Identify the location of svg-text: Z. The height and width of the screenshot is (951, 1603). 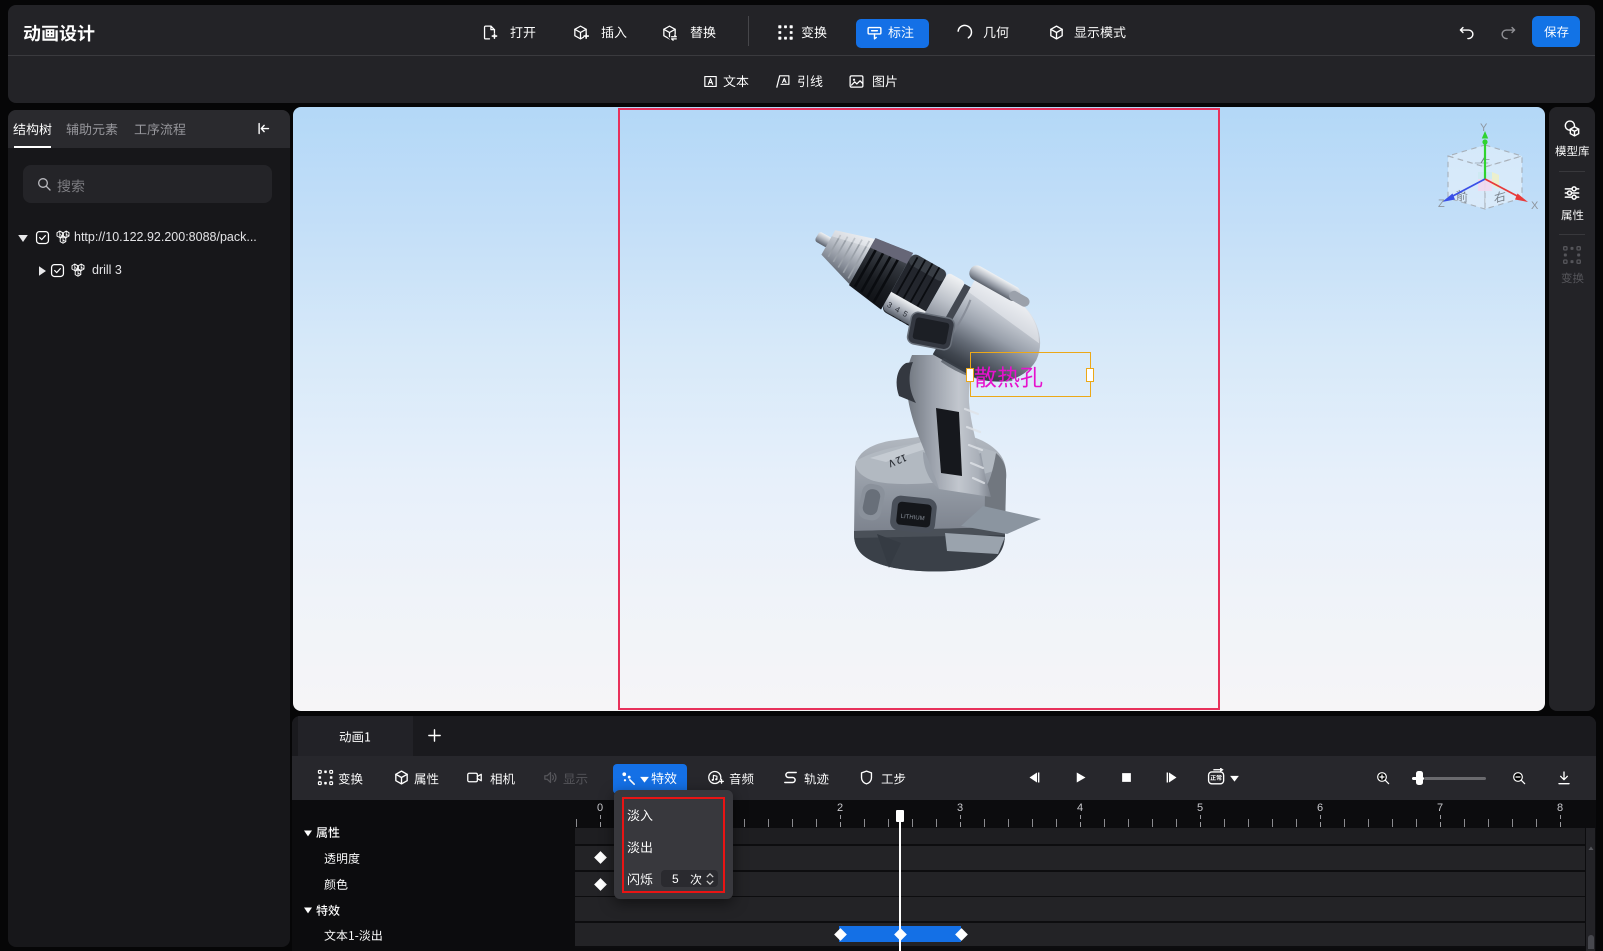
(1441, 204).